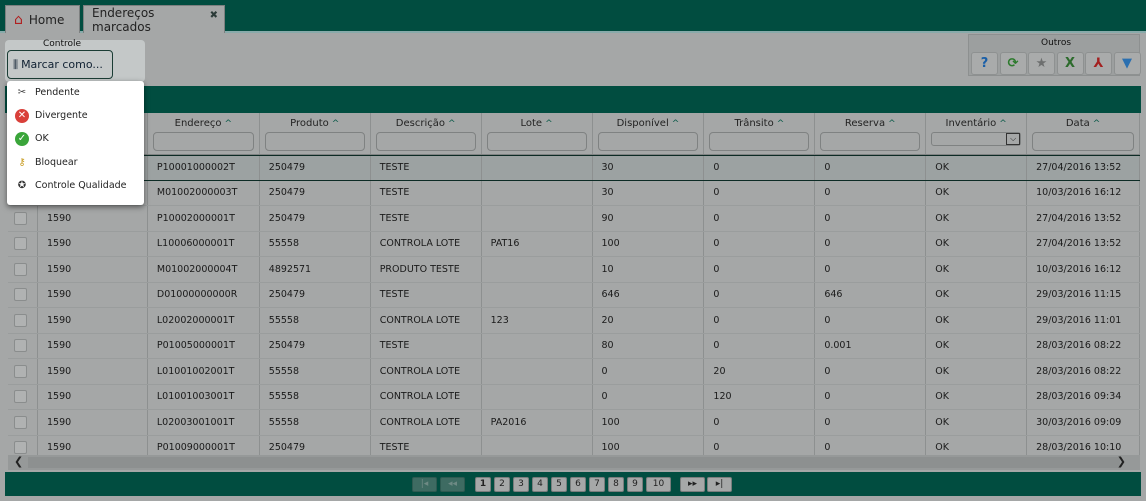 Image resolution: width=1146 pixels, height=501 pixels. Describe the element at coordinates (976, 139) in the screenshot. I see `inventario-filter-select: ⌵` at that location.